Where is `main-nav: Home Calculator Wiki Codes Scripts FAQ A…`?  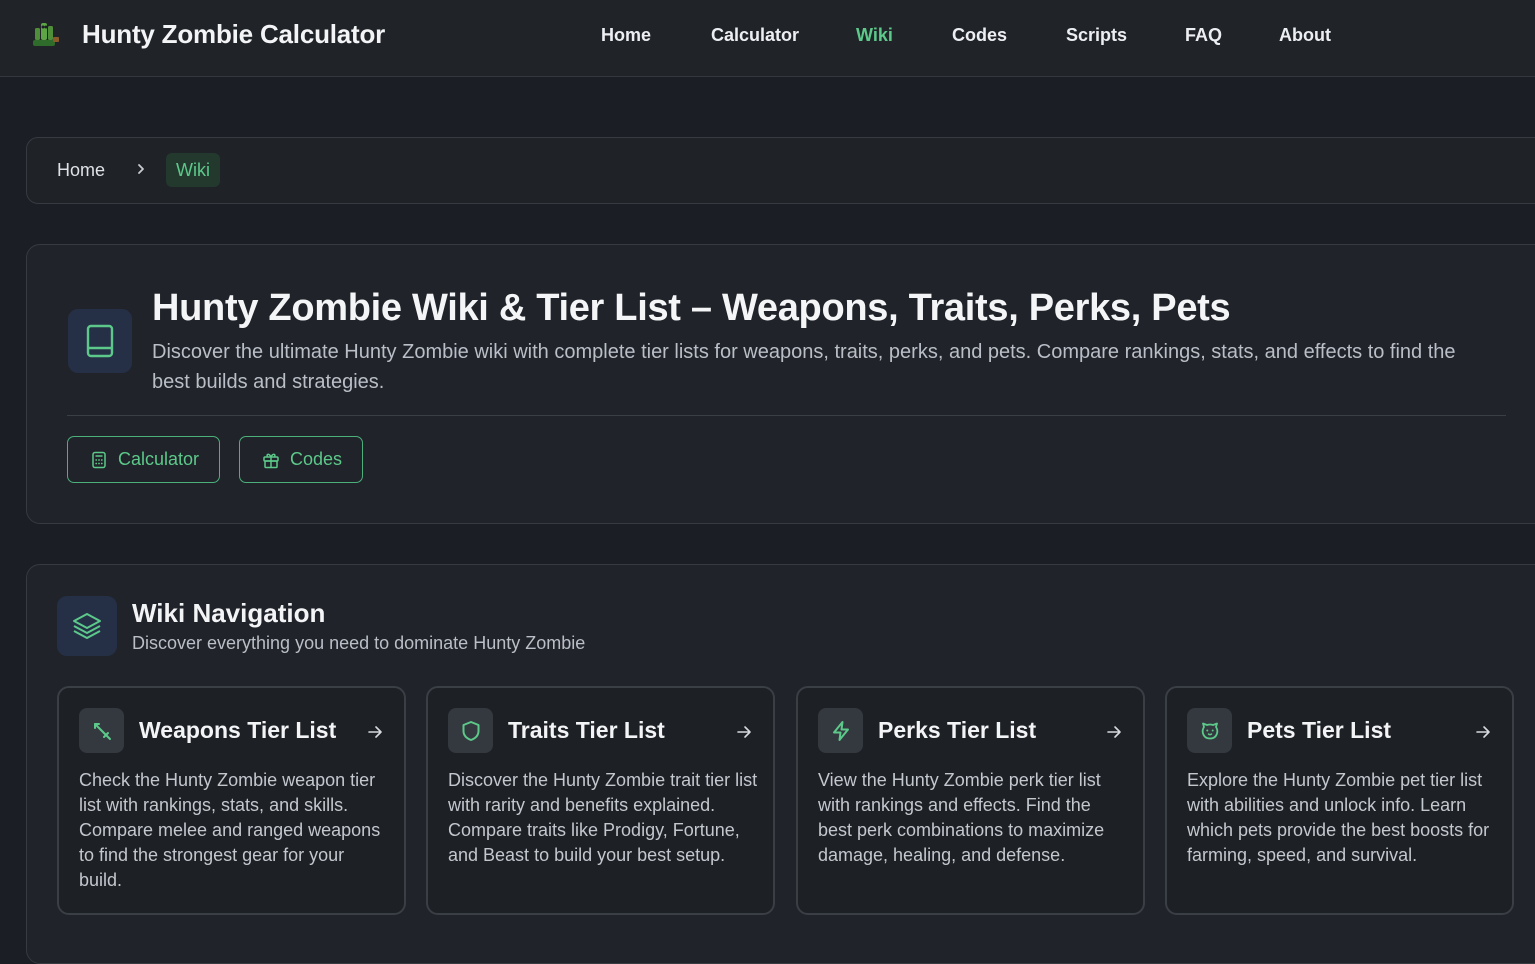
main-nav: Home Calculator Wiki Codes Scripts FAQ A… is located at coordinates (767, 38).